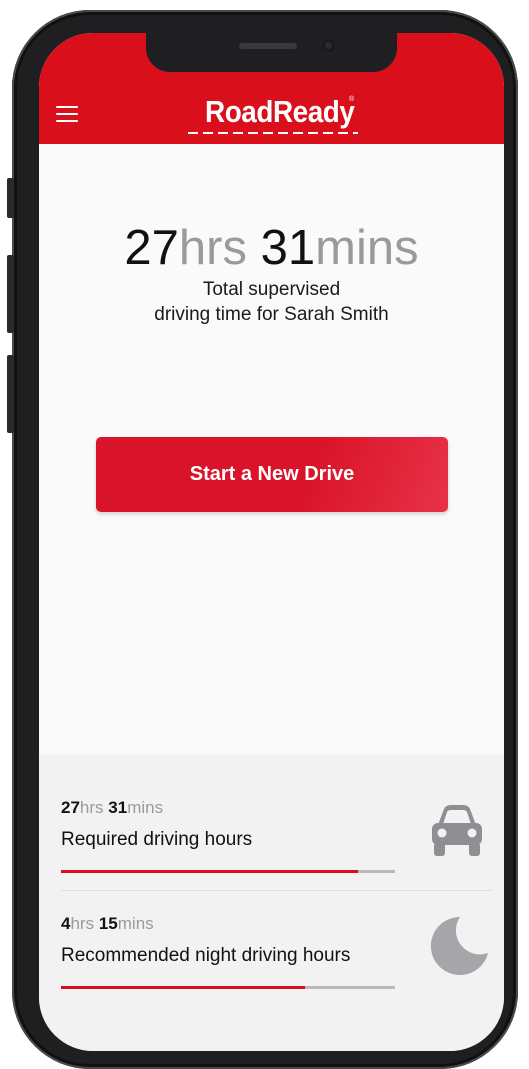 This screenshot has width=529, height=1069. I want to click on stat-minutes: 31, so click(118, 807).